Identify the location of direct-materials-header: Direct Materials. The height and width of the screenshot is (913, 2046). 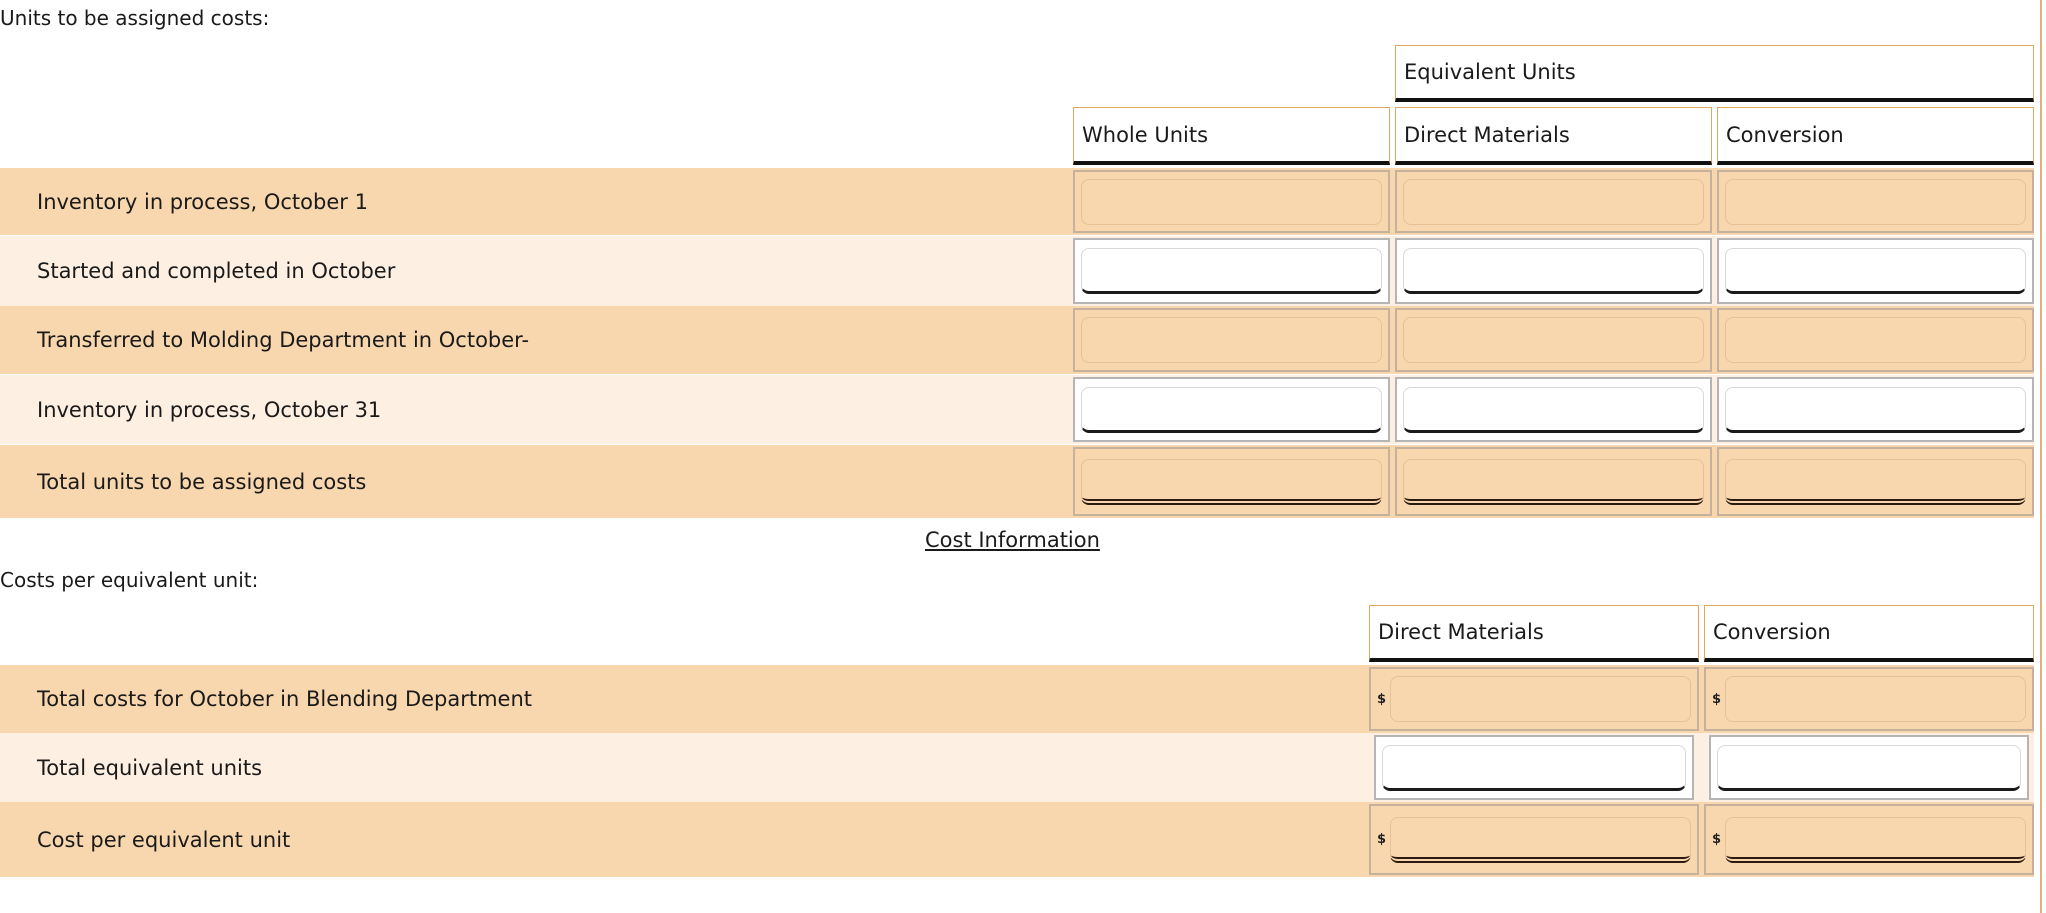
(1553, 136).